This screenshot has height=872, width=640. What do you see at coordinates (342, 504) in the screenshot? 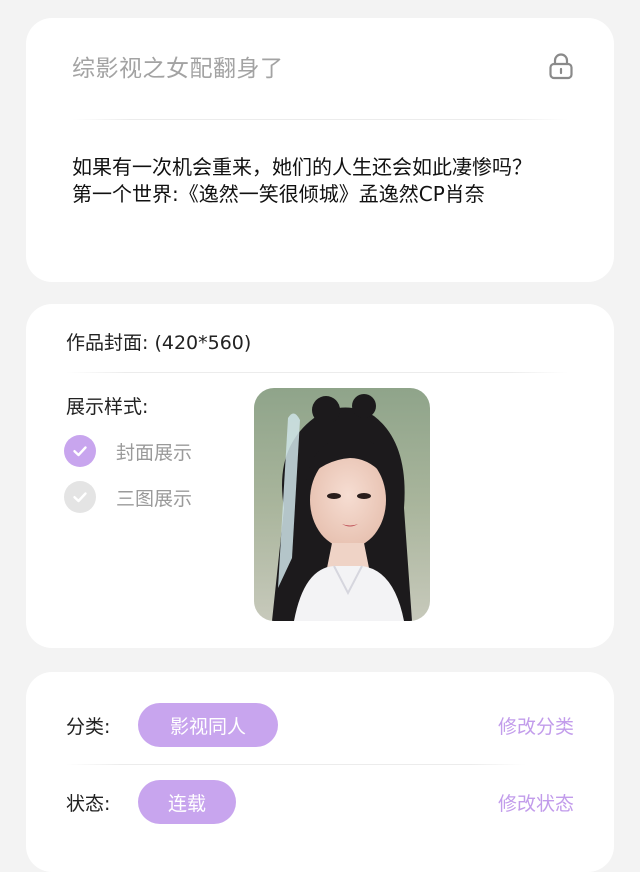
I see `cover-image` at bounding box center [342, 504].